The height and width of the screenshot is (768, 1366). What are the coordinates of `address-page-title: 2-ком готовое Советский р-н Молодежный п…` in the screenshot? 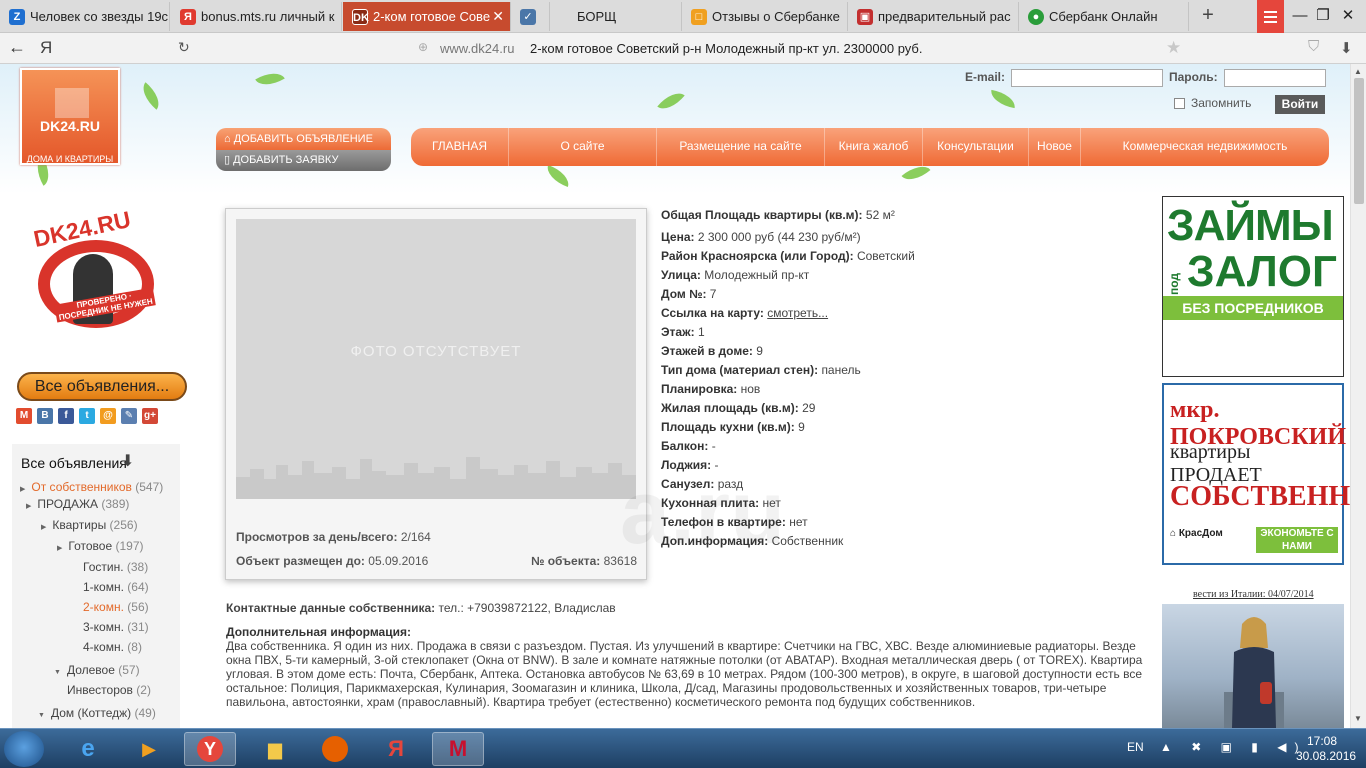 It's located at (726, 48).